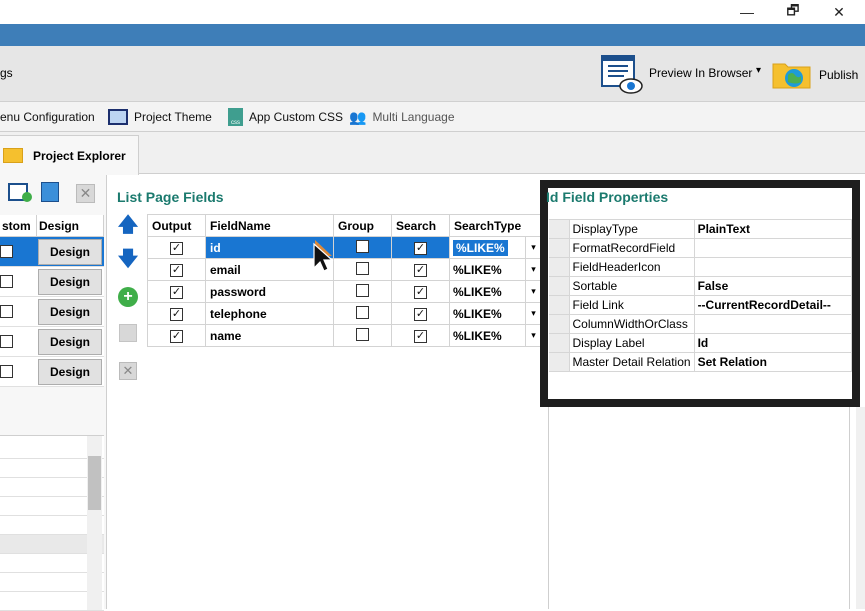 This screenshot has height=611, width=865. I want to click on edit-field-icon, so click(128, 333).